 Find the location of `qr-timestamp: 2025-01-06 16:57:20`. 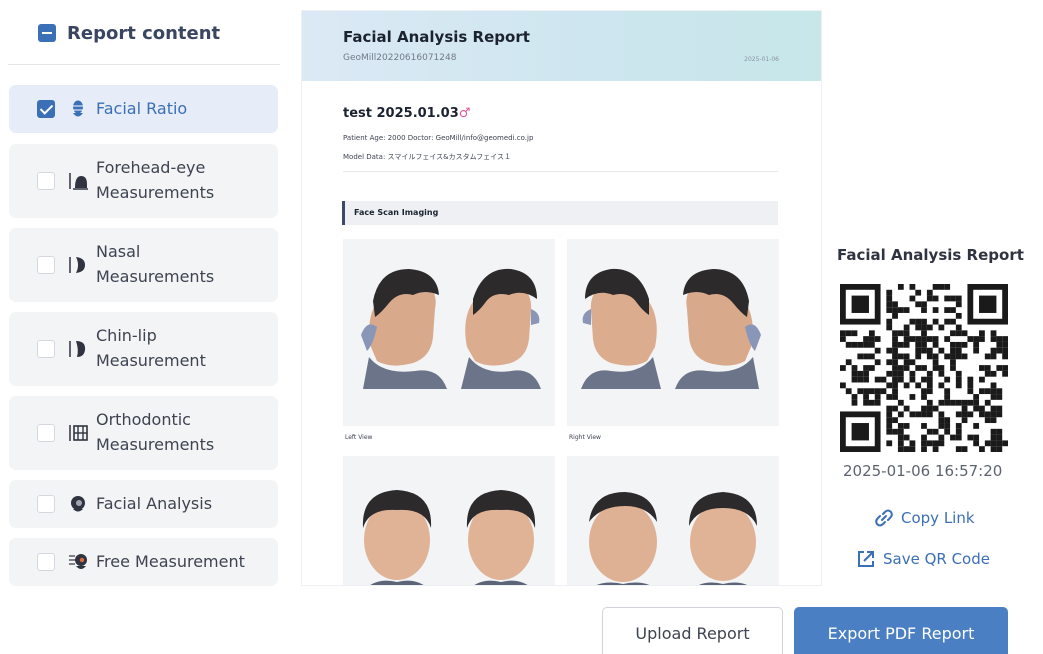

qr-timestamp: 2025-01-06 16:57:20 is located at coordinates (923, 471).